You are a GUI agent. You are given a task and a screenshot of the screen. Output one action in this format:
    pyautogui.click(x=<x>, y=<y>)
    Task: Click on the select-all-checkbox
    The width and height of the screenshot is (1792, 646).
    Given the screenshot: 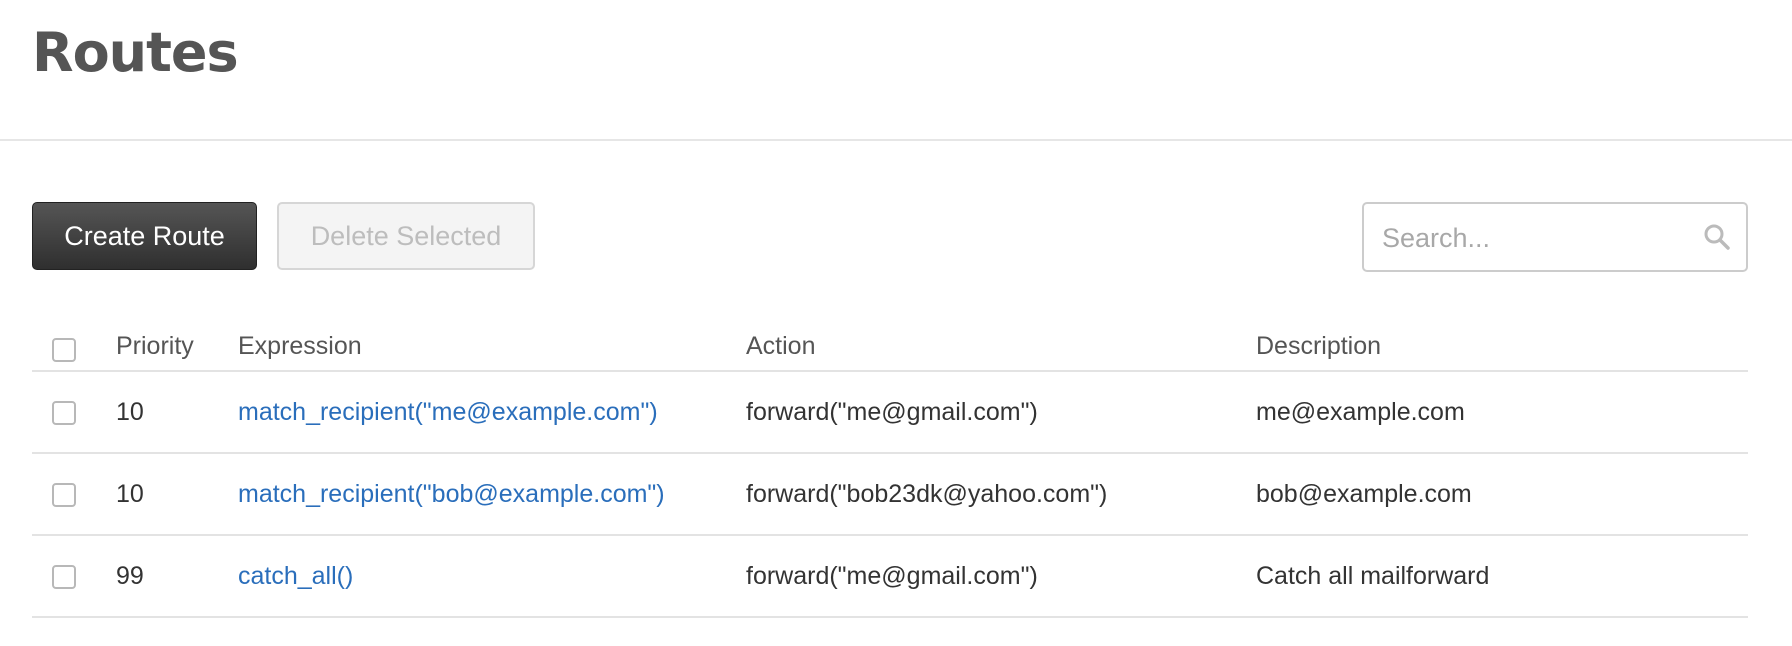 What is the action you would take?
    pyautogui.click(x=64, y=350)
    